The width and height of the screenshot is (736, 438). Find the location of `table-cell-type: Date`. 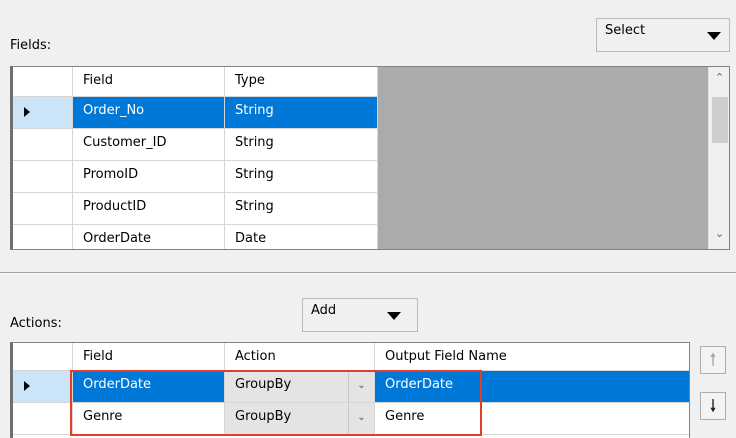

table-cell-type: Date is located at coordinates (301, 237).